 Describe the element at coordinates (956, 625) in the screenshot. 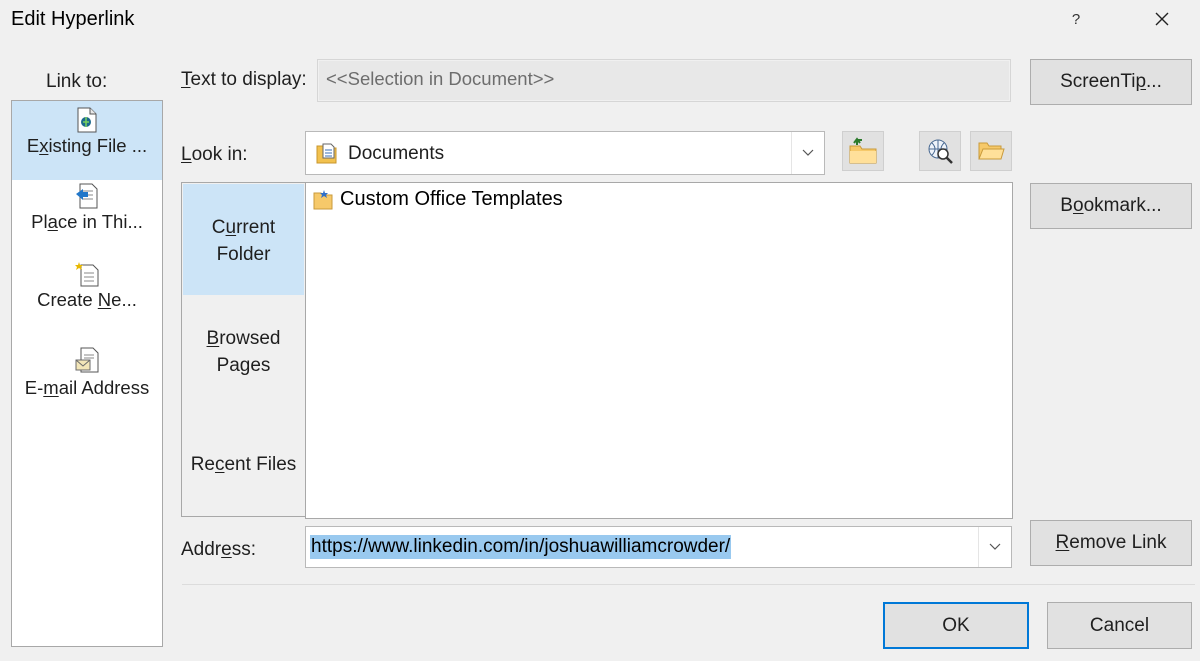

I see `ok-button: OK` at that location.